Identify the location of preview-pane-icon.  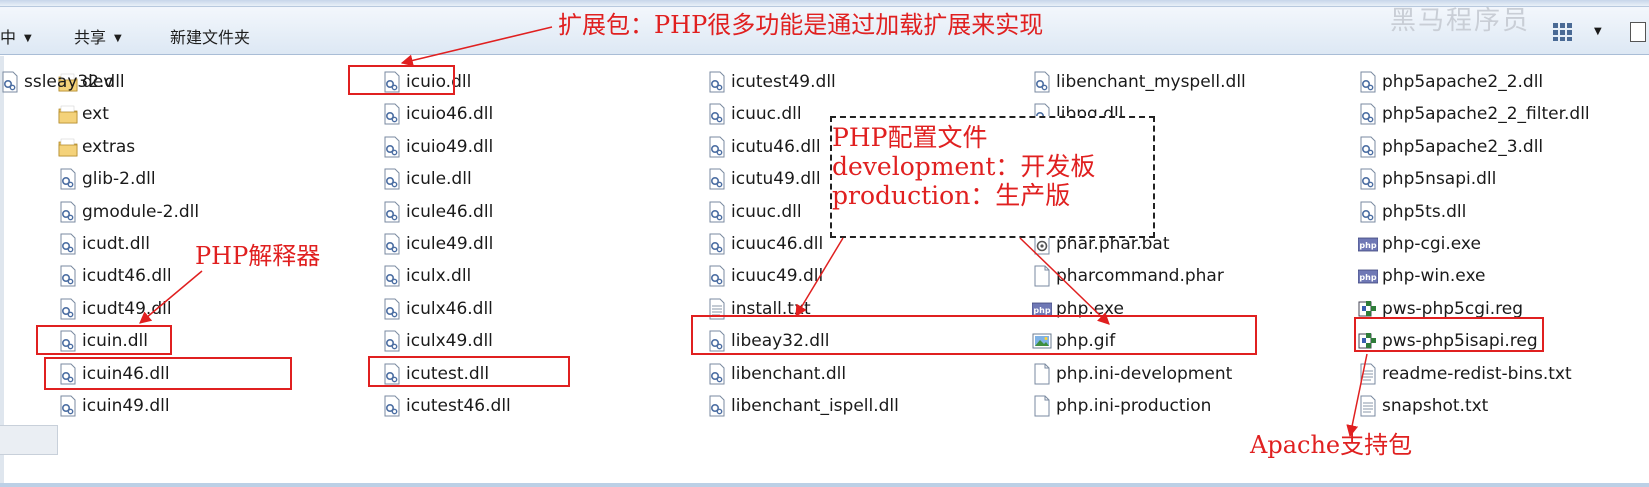
(1638, 32).